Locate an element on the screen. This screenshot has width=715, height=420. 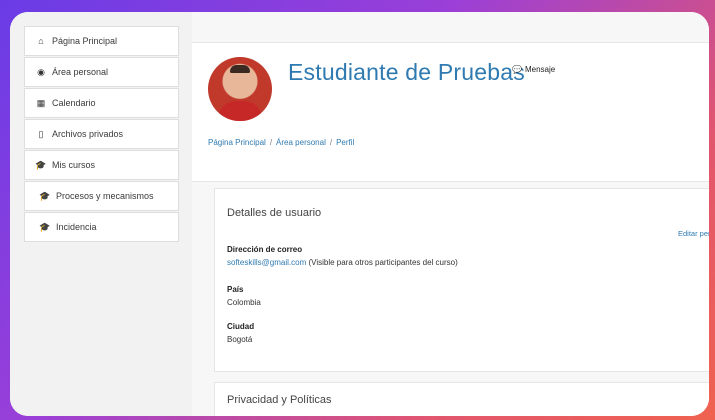
page-title: Estudiante de Pruebas is located at coordinates (406, 72).